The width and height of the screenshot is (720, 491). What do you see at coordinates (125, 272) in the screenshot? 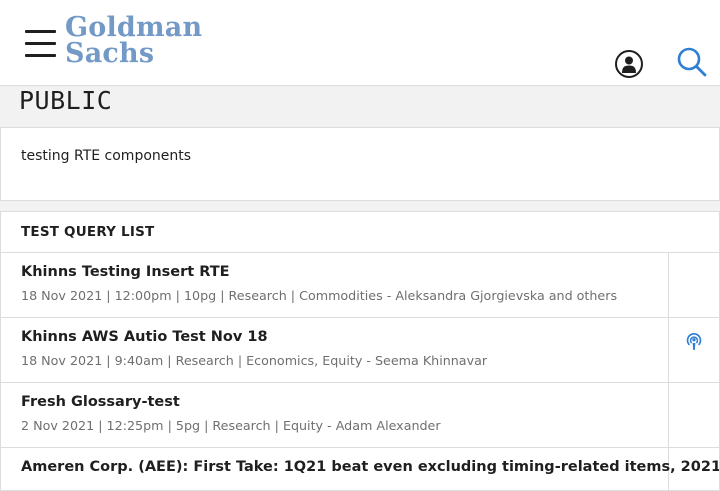
I see `list-item-title: Khinns Testing Insert RTE` at bounding box center [125, 272].